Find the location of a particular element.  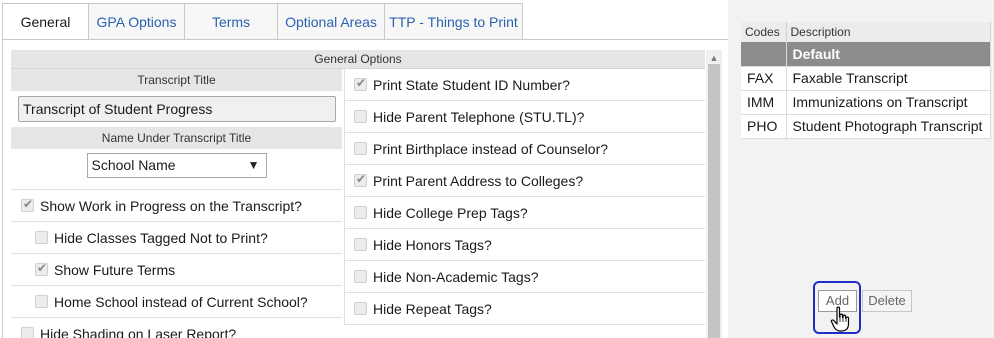

tab-gpa-options: GPA Options is located at coordinates (137, 21).